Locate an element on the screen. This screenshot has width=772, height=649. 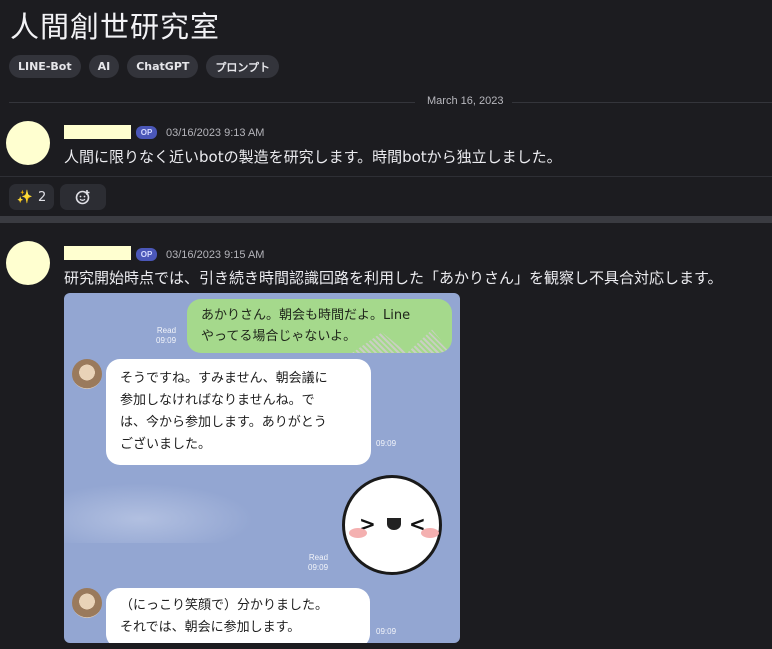
sparkles-icon: ✨ is located at coordinates (24, 197).